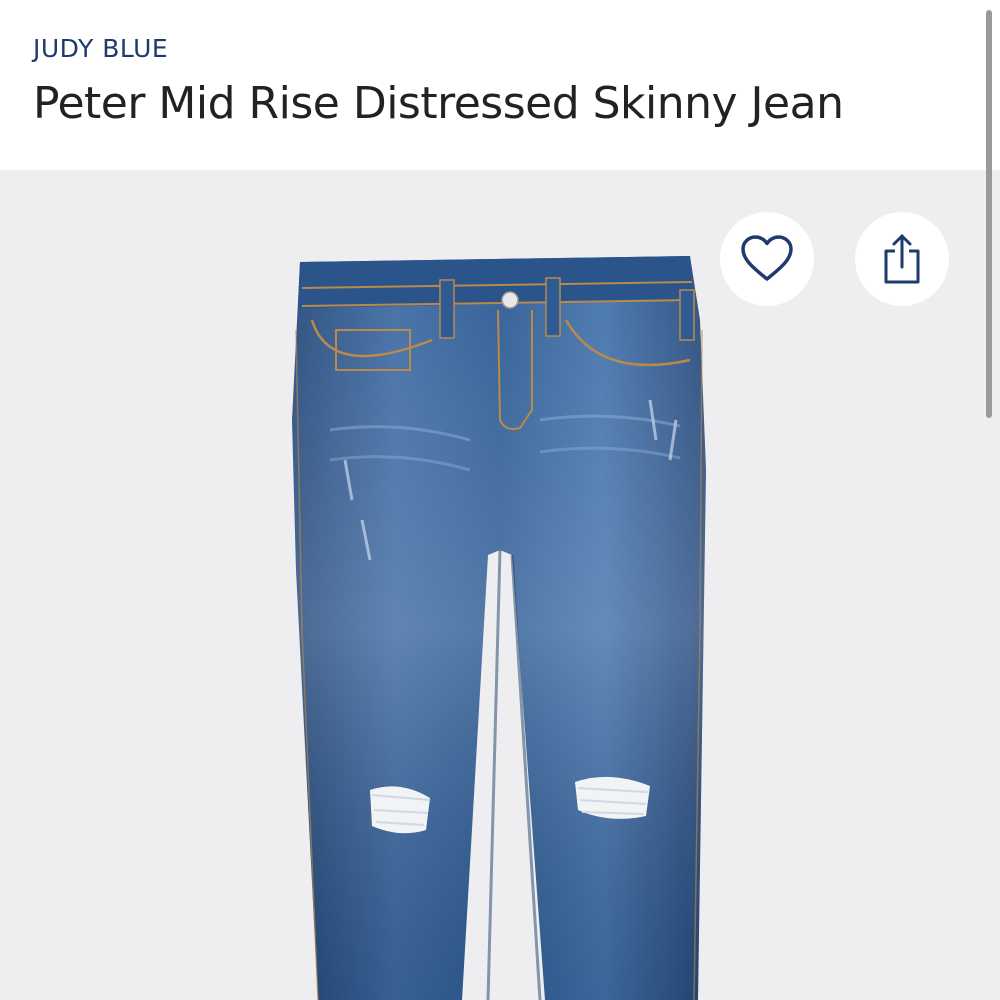 The height and width of the screenshot is (1000, 1000). I want to click on brand-name: JUDY BLUE, so click(100, 48).